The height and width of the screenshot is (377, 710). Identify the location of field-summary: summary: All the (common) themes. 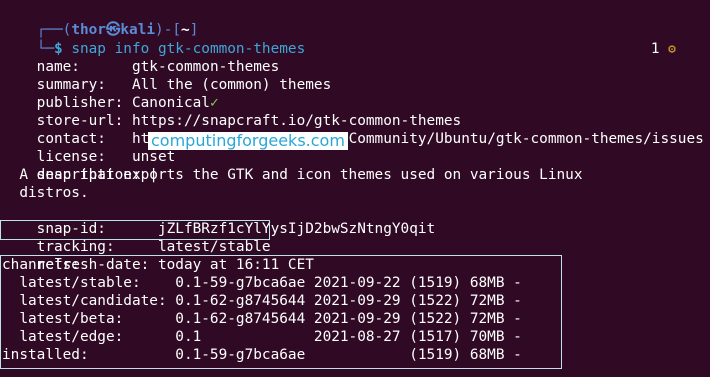
(167, 75).